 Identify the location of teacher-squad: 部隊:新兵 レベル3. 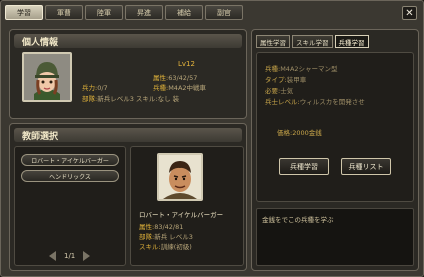
(166, 237).